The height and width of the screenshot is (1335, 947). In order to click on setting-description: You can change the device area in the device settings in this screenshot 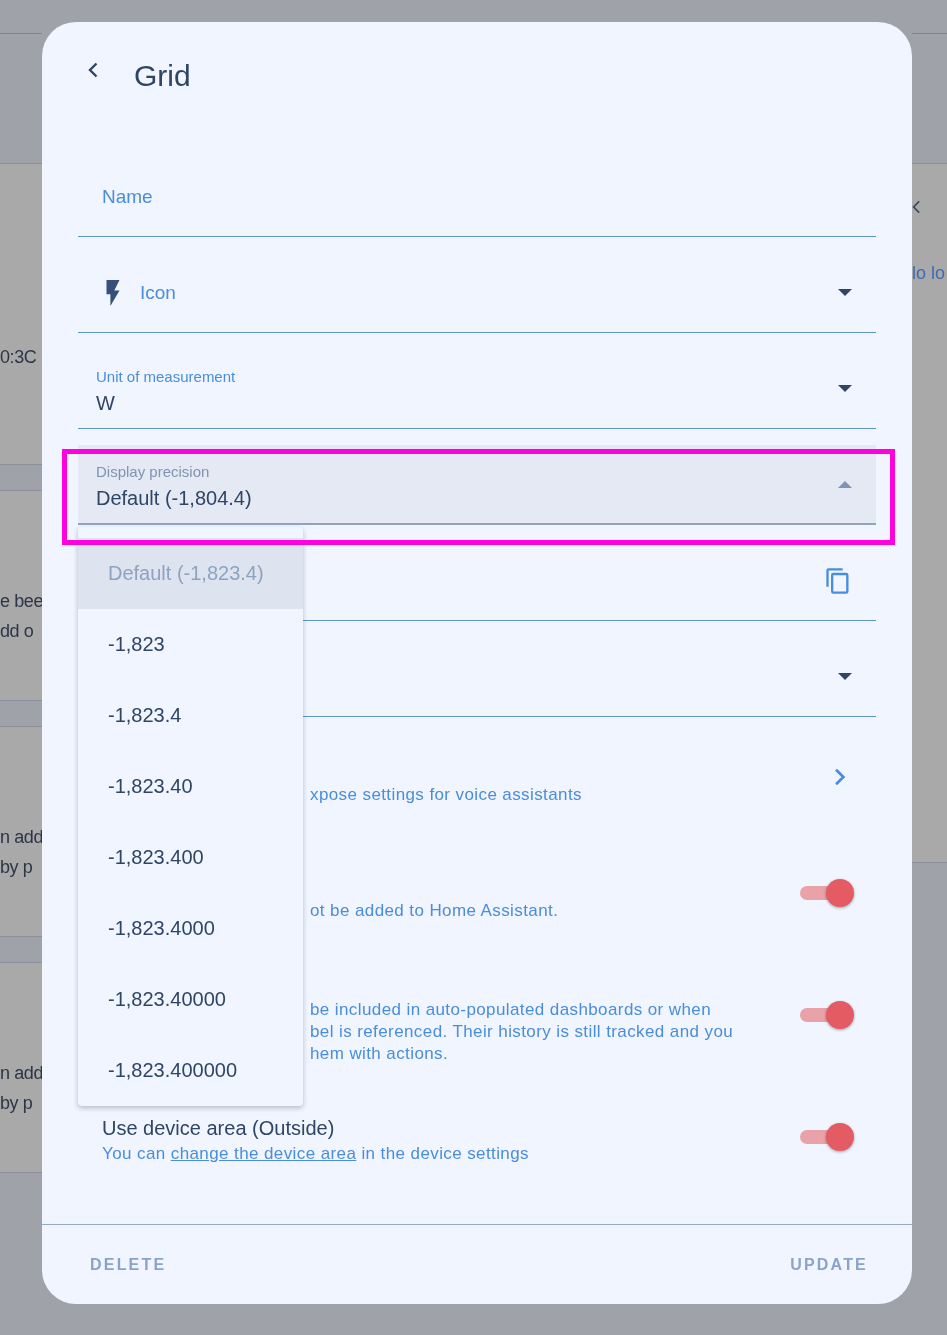, I will do `click(316, 1154)`.